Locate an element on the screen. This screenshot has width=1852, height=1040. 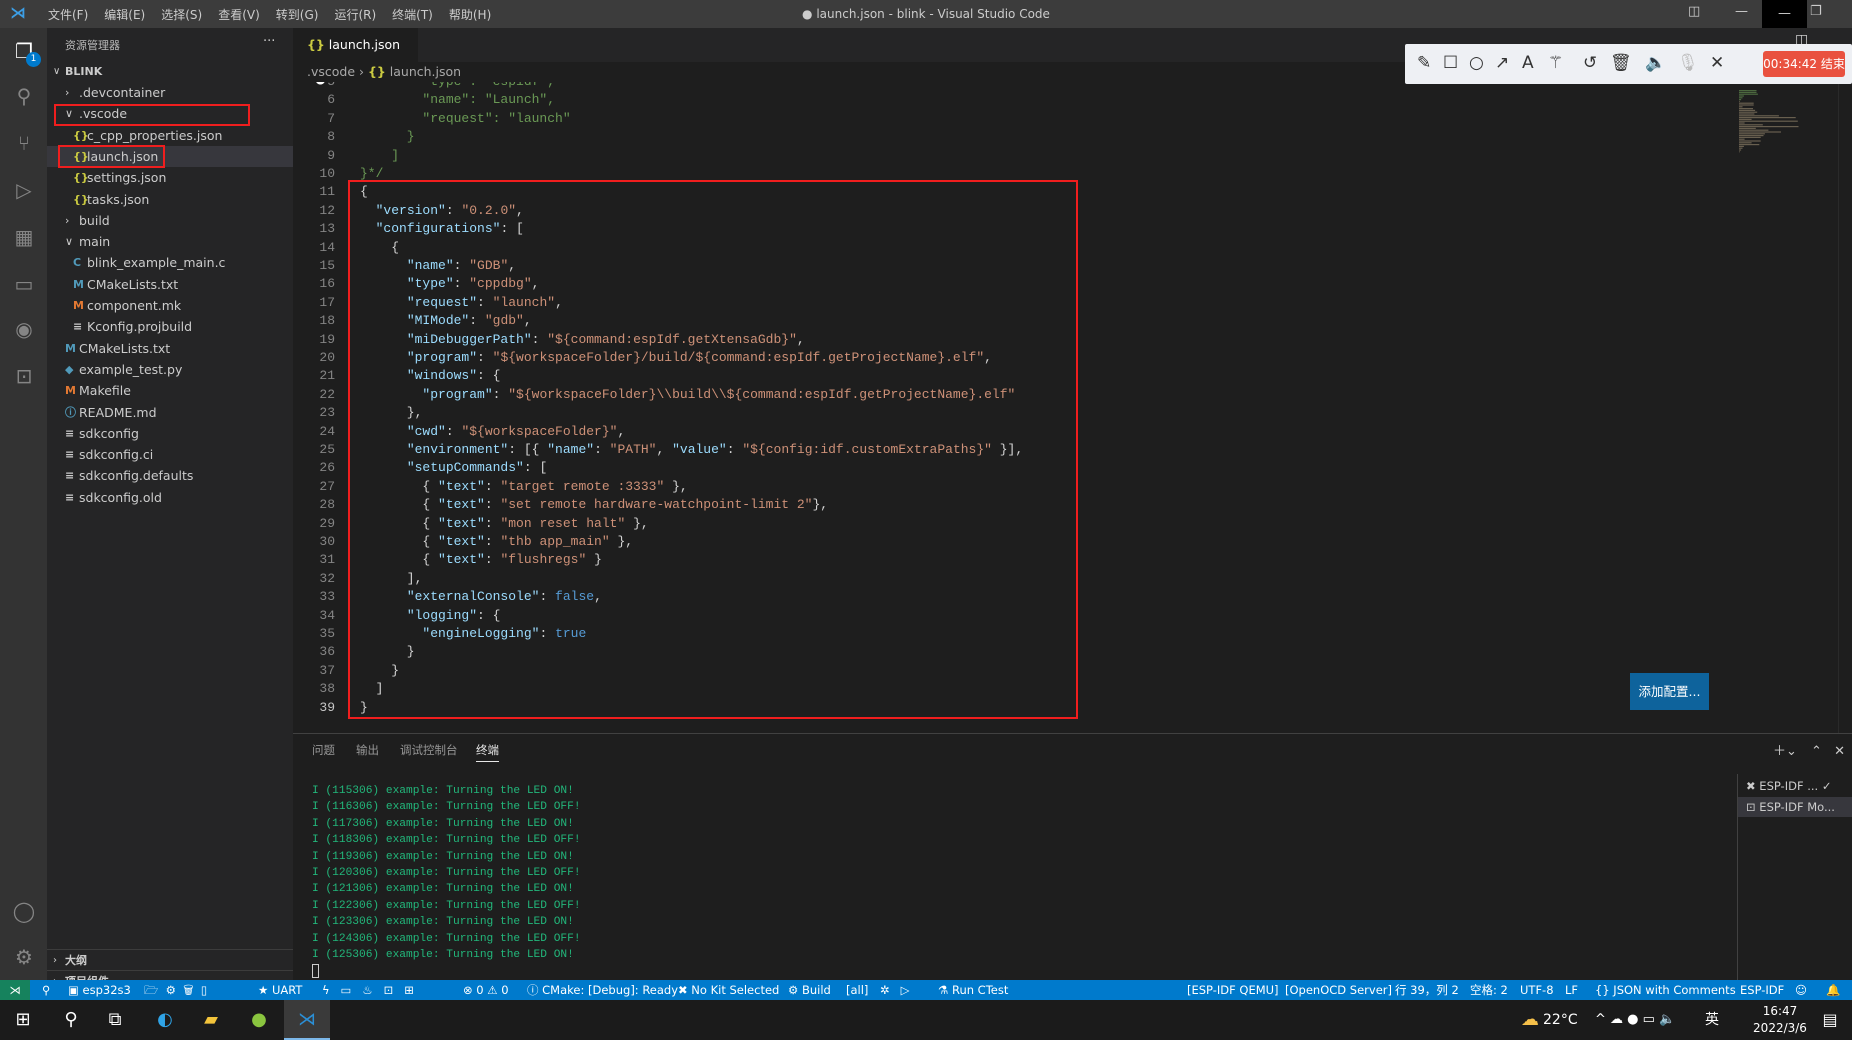
remote-icon: ⋊ is located at coordinates (15, 990).